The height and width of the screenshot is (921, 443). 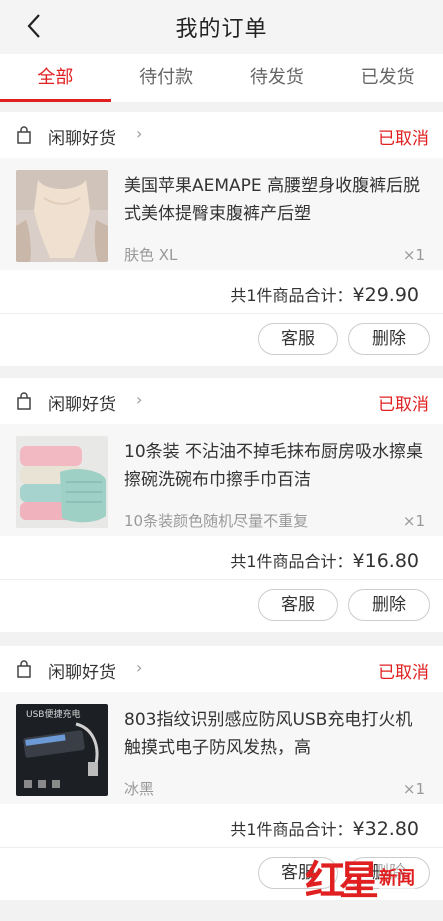 I want to click on tab-pending-shipment: 待发货, so click(x=277, y=78).